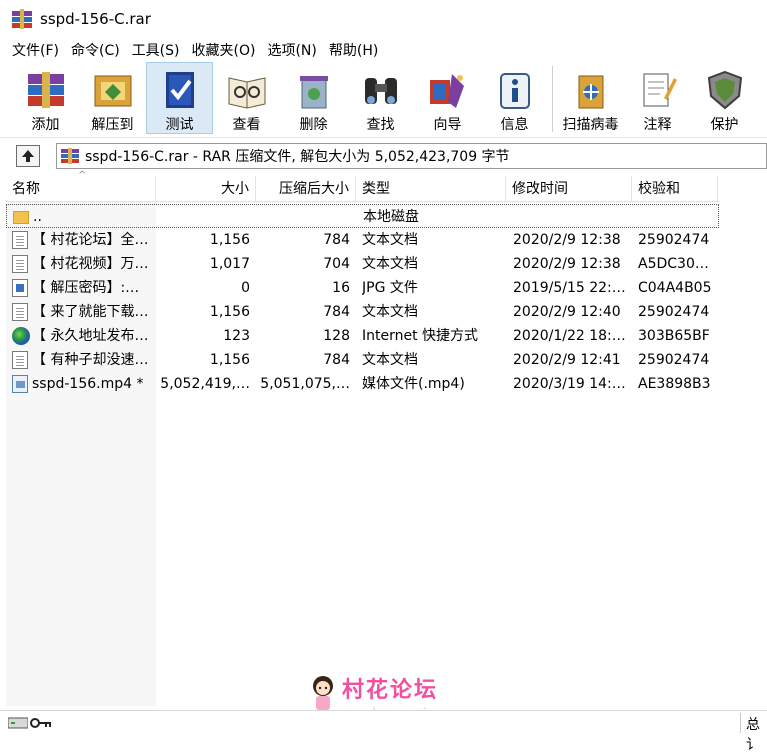  I want to click on file-row: .. 本地磁盘, so click(362, 216).